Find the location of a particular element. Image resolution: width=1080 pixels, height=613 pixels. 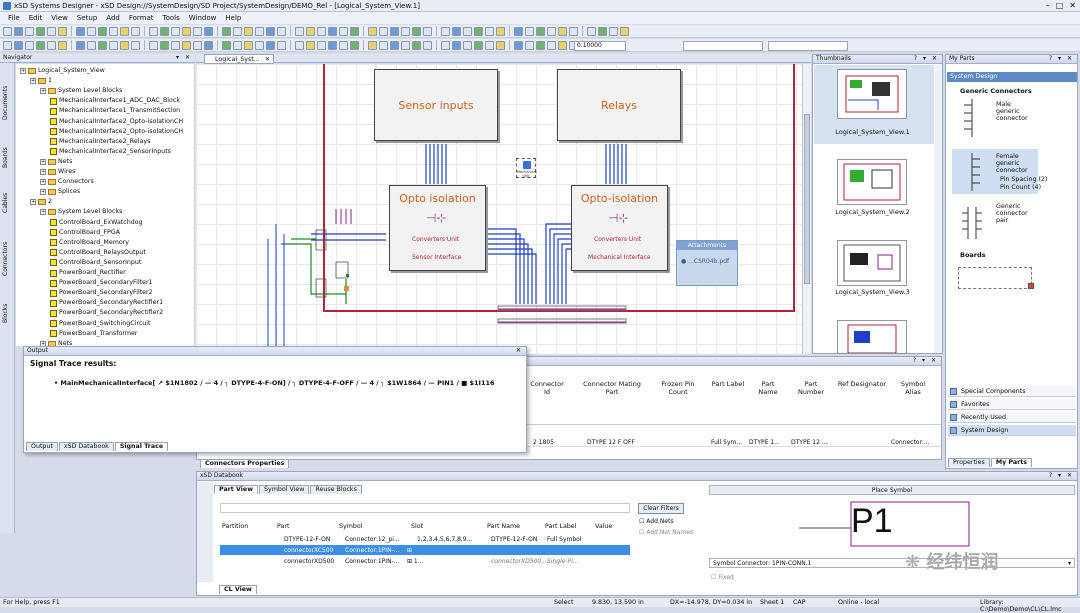

tree-item: ControlBoard_Memory is located at coordinates (89, 243).